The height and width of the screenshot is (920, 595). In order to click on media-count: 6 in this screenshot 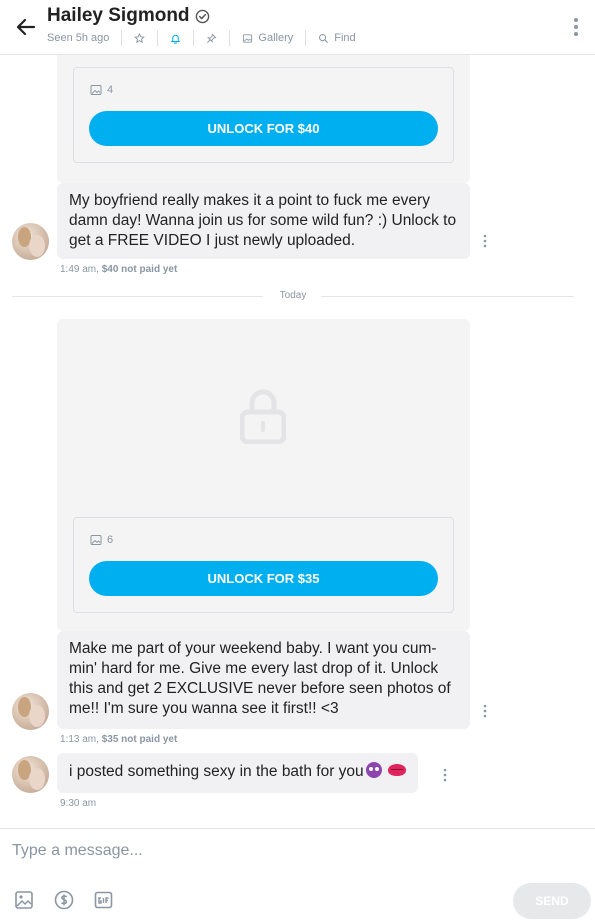, I will do `click(101, 540)`.